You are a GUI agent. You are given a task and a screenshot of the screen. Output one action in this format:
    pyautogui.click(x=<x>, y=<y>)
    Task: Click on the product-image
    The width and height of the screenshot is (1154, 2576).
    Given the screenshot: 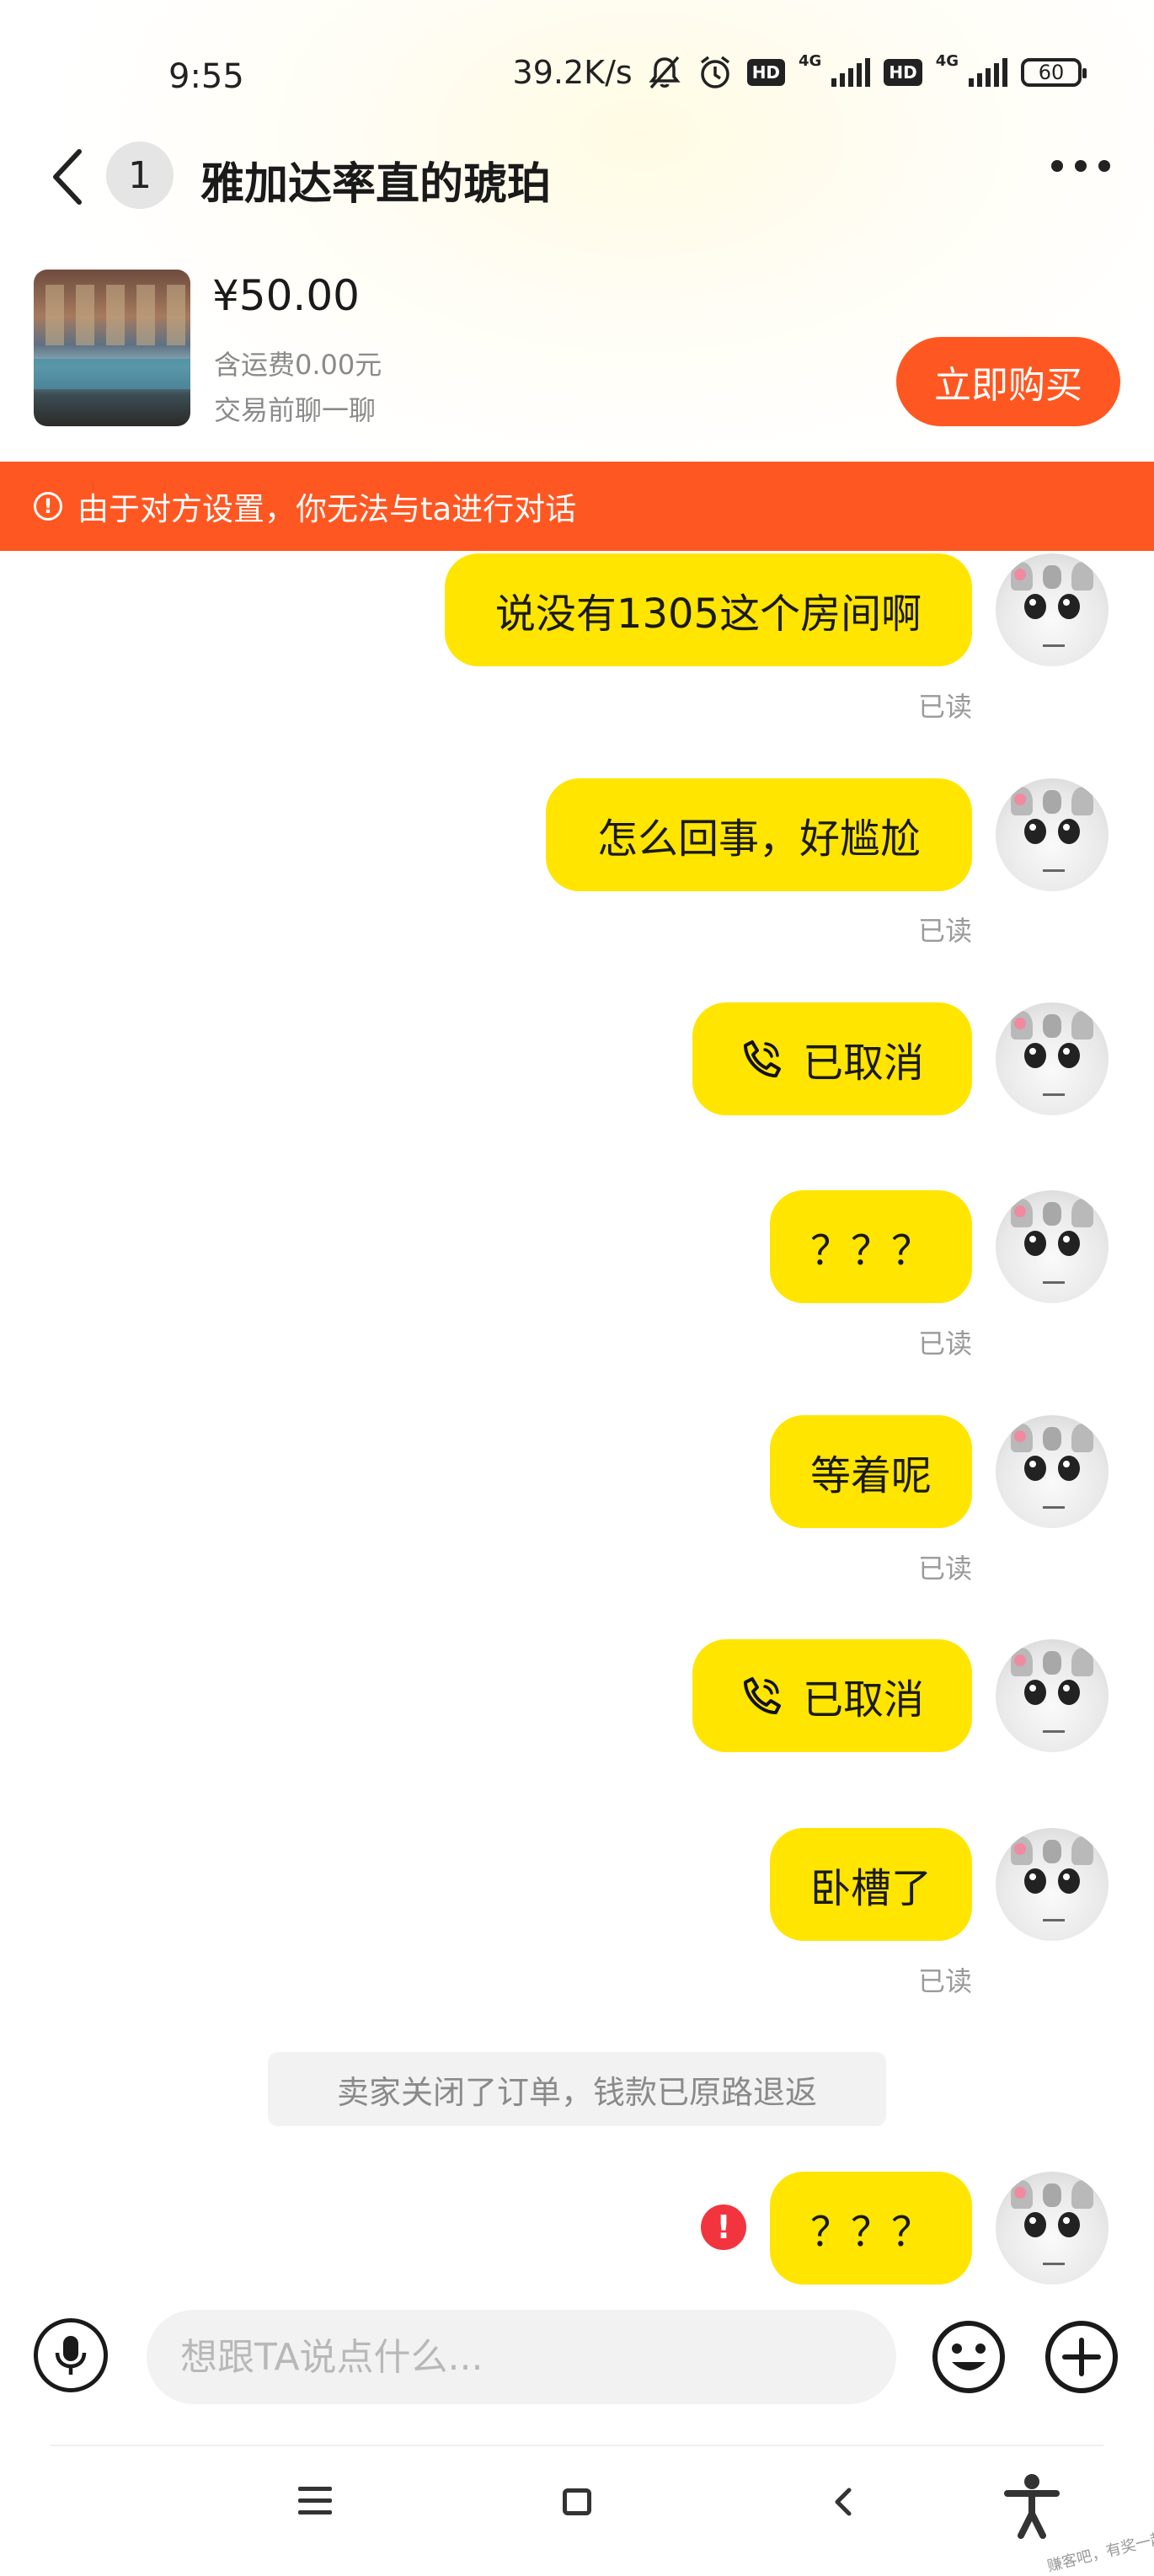 What is the action you would take?
    pyautogui.click(x=112, y=348)
    